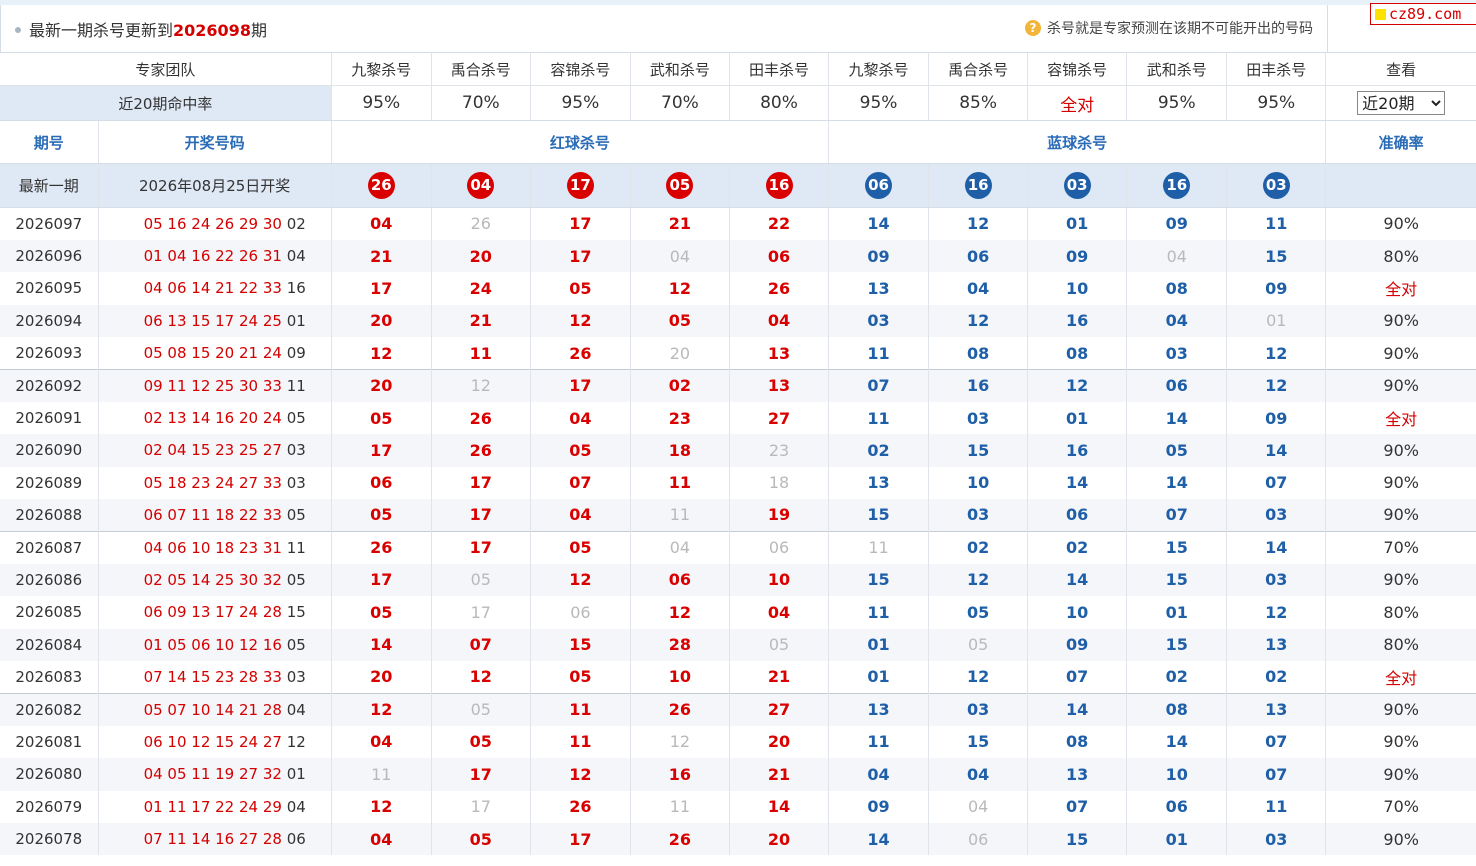  What do you see at coordinates (779, 69) in the screenshot?
I see `expert-name: 田丰杀号` at bounding box center [779, 69].